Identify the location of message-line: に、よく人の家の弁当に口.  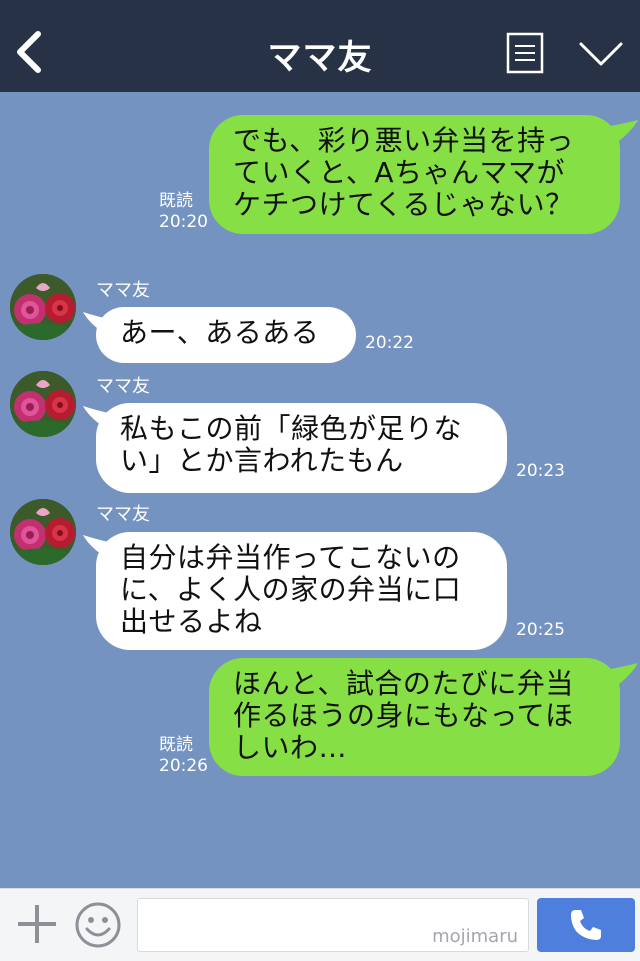
(291, 589).